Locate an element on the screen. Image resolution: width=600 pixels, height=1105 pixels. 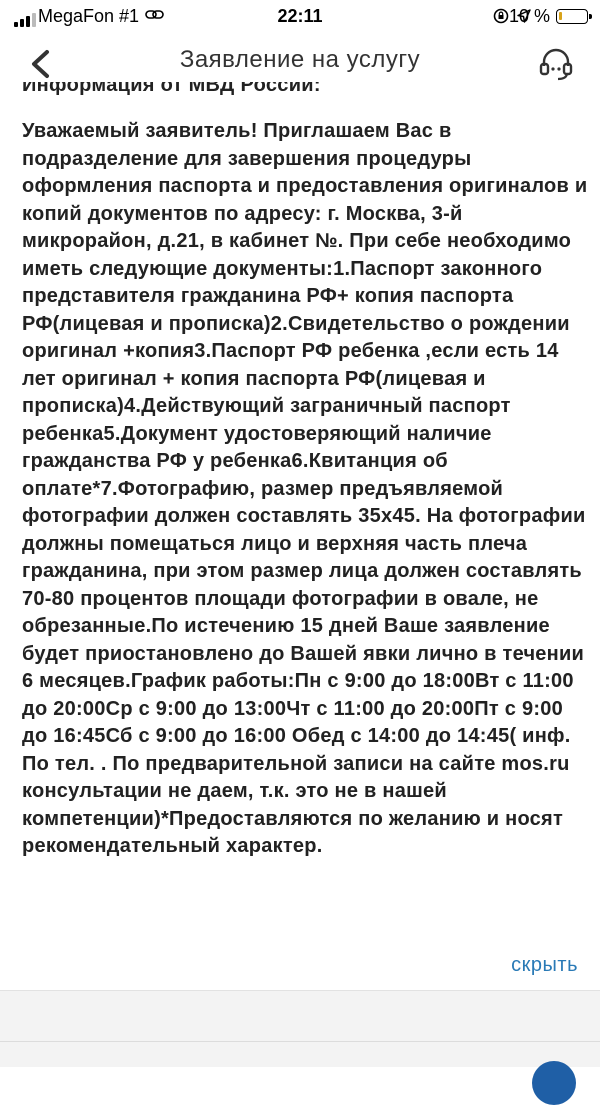
section-header: Информация от МВД России: is located at coordinates (171, 89).